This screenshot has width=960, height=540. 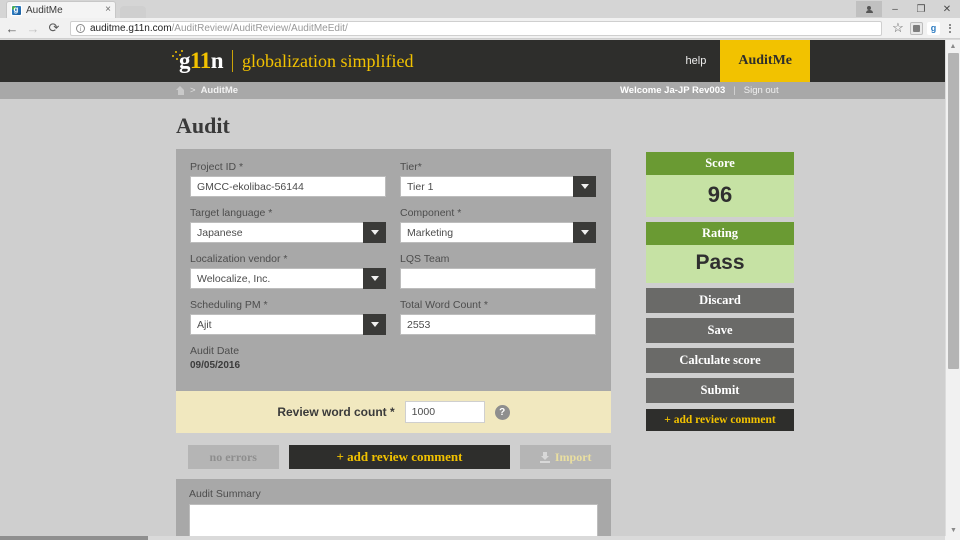 I want to click on action-button-row: no errors + add review comment Import, so click(x=393, y=456).